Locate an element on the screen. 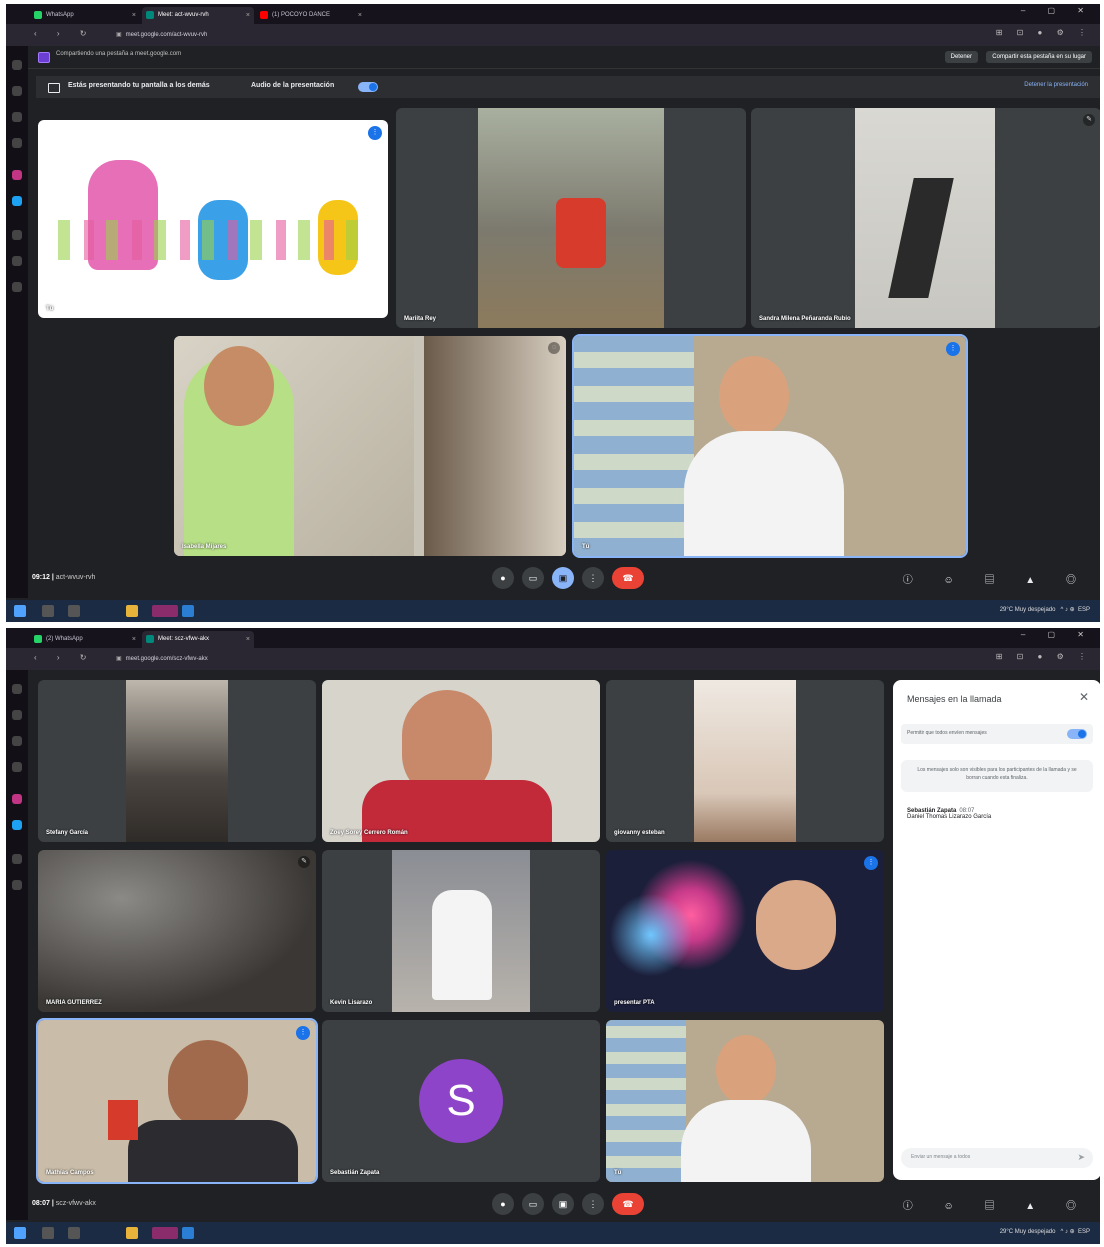 The height and width of the screenshot is (1247, 1104). video-tile-self: ⋮ Tú is located at coordinates (770, 446).